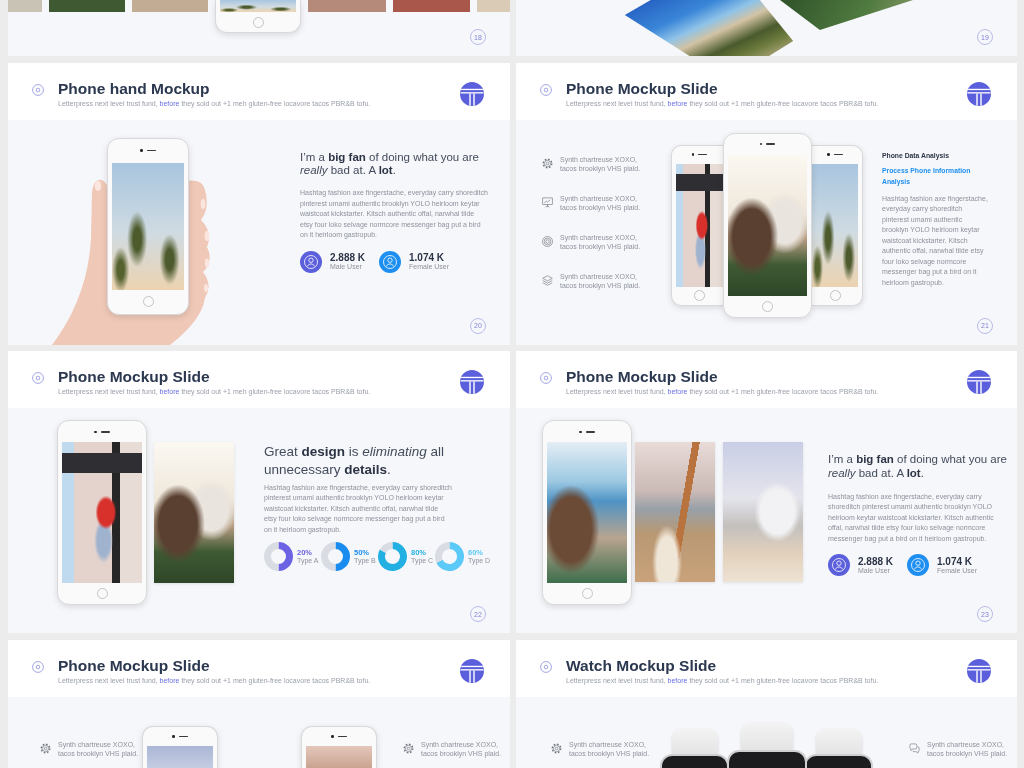  I want to click on slide-heading: Great design is eliminating all unnecessary details., so click(355, 461).